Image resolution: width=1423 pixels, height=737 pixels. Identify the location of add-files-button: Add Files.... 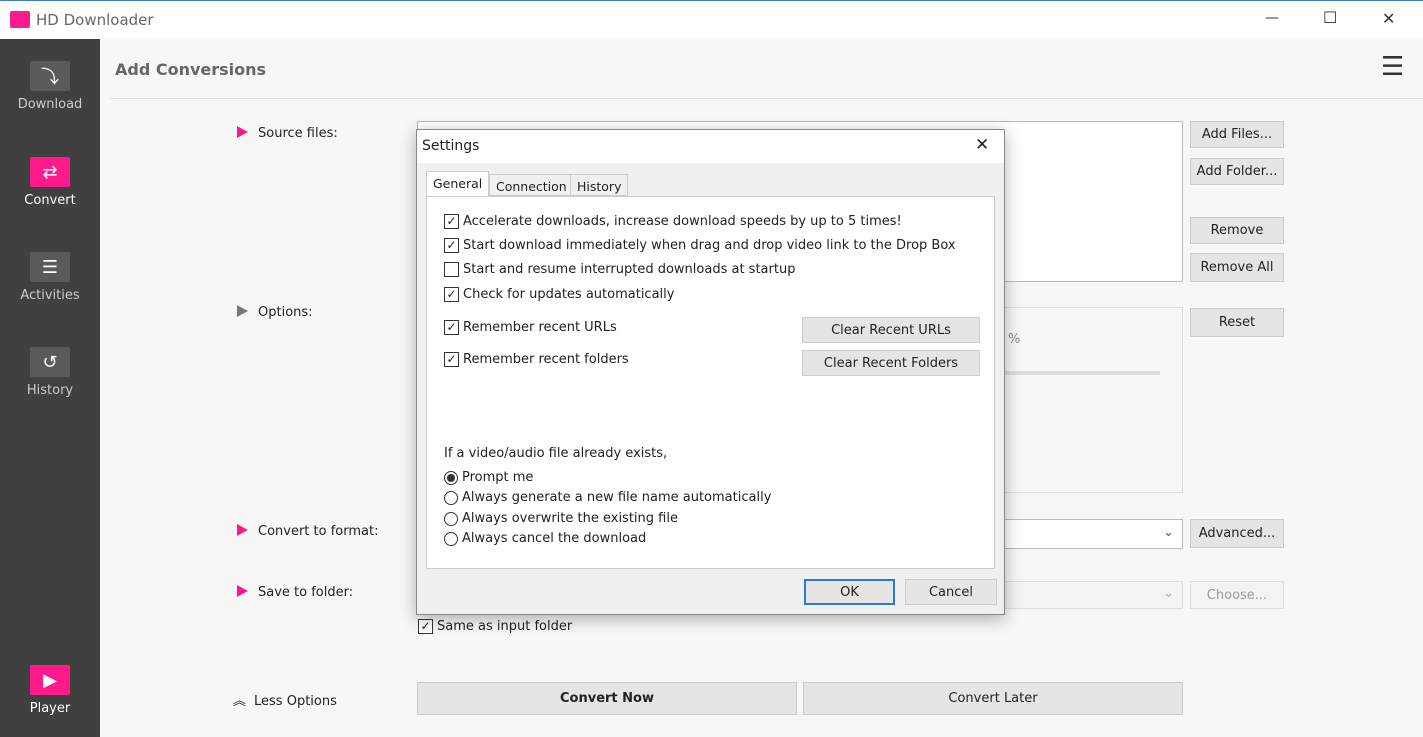
(1237, 134).